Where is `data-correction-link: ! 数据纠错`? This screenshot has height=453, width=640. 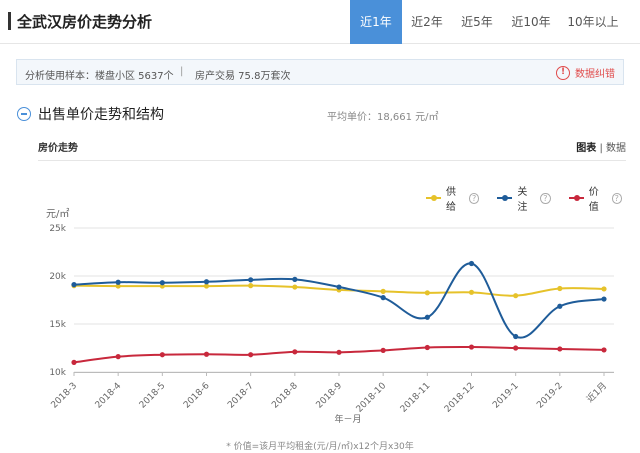 data-correction-link: ! 数据纠错 is located at coordinates (585, 72).